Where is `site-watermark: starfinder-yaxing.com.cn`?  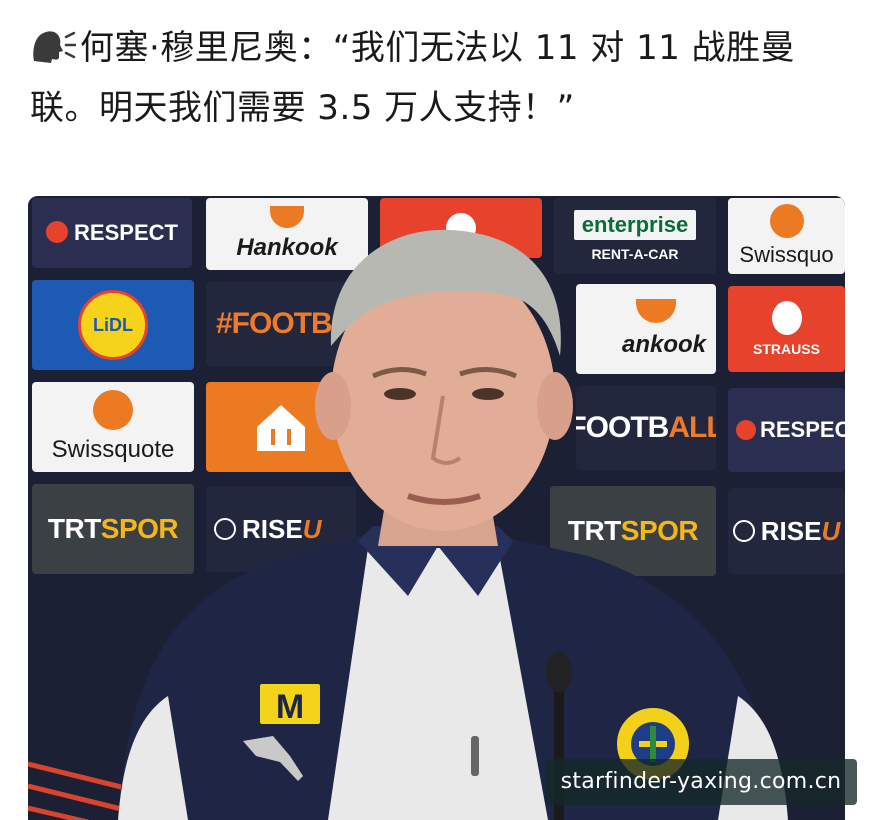
site-watermark: starfinder-yaxing.com.cn is located at coordinates (701, 782).